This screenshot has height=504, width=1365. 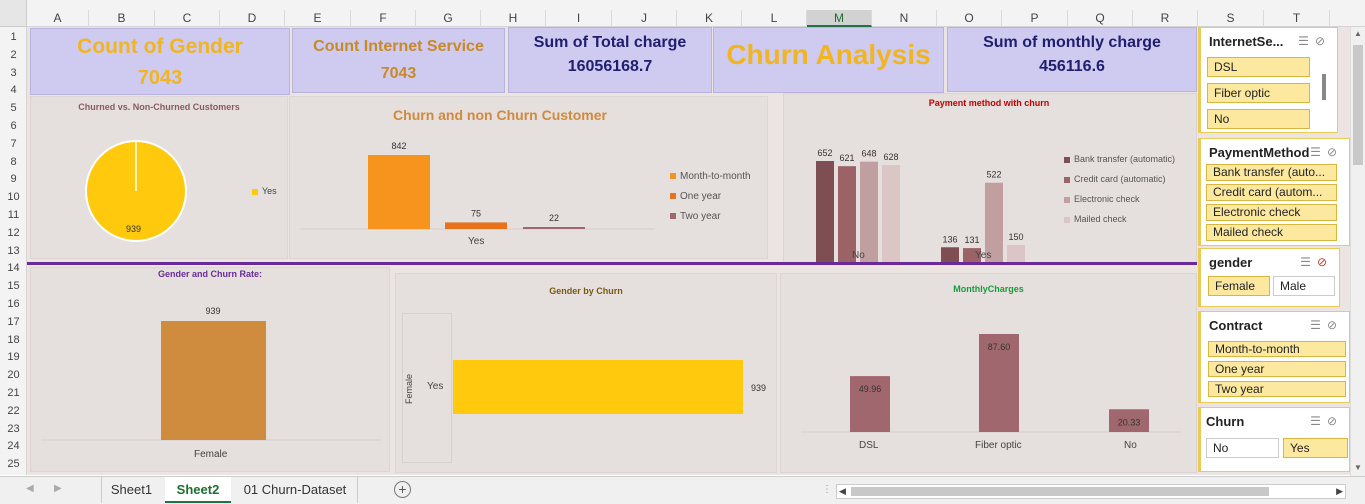 What do you see at coordinates (13, 340) in the screenshot?
I see `row-header-18: 18` at bounding box center [13, 340].